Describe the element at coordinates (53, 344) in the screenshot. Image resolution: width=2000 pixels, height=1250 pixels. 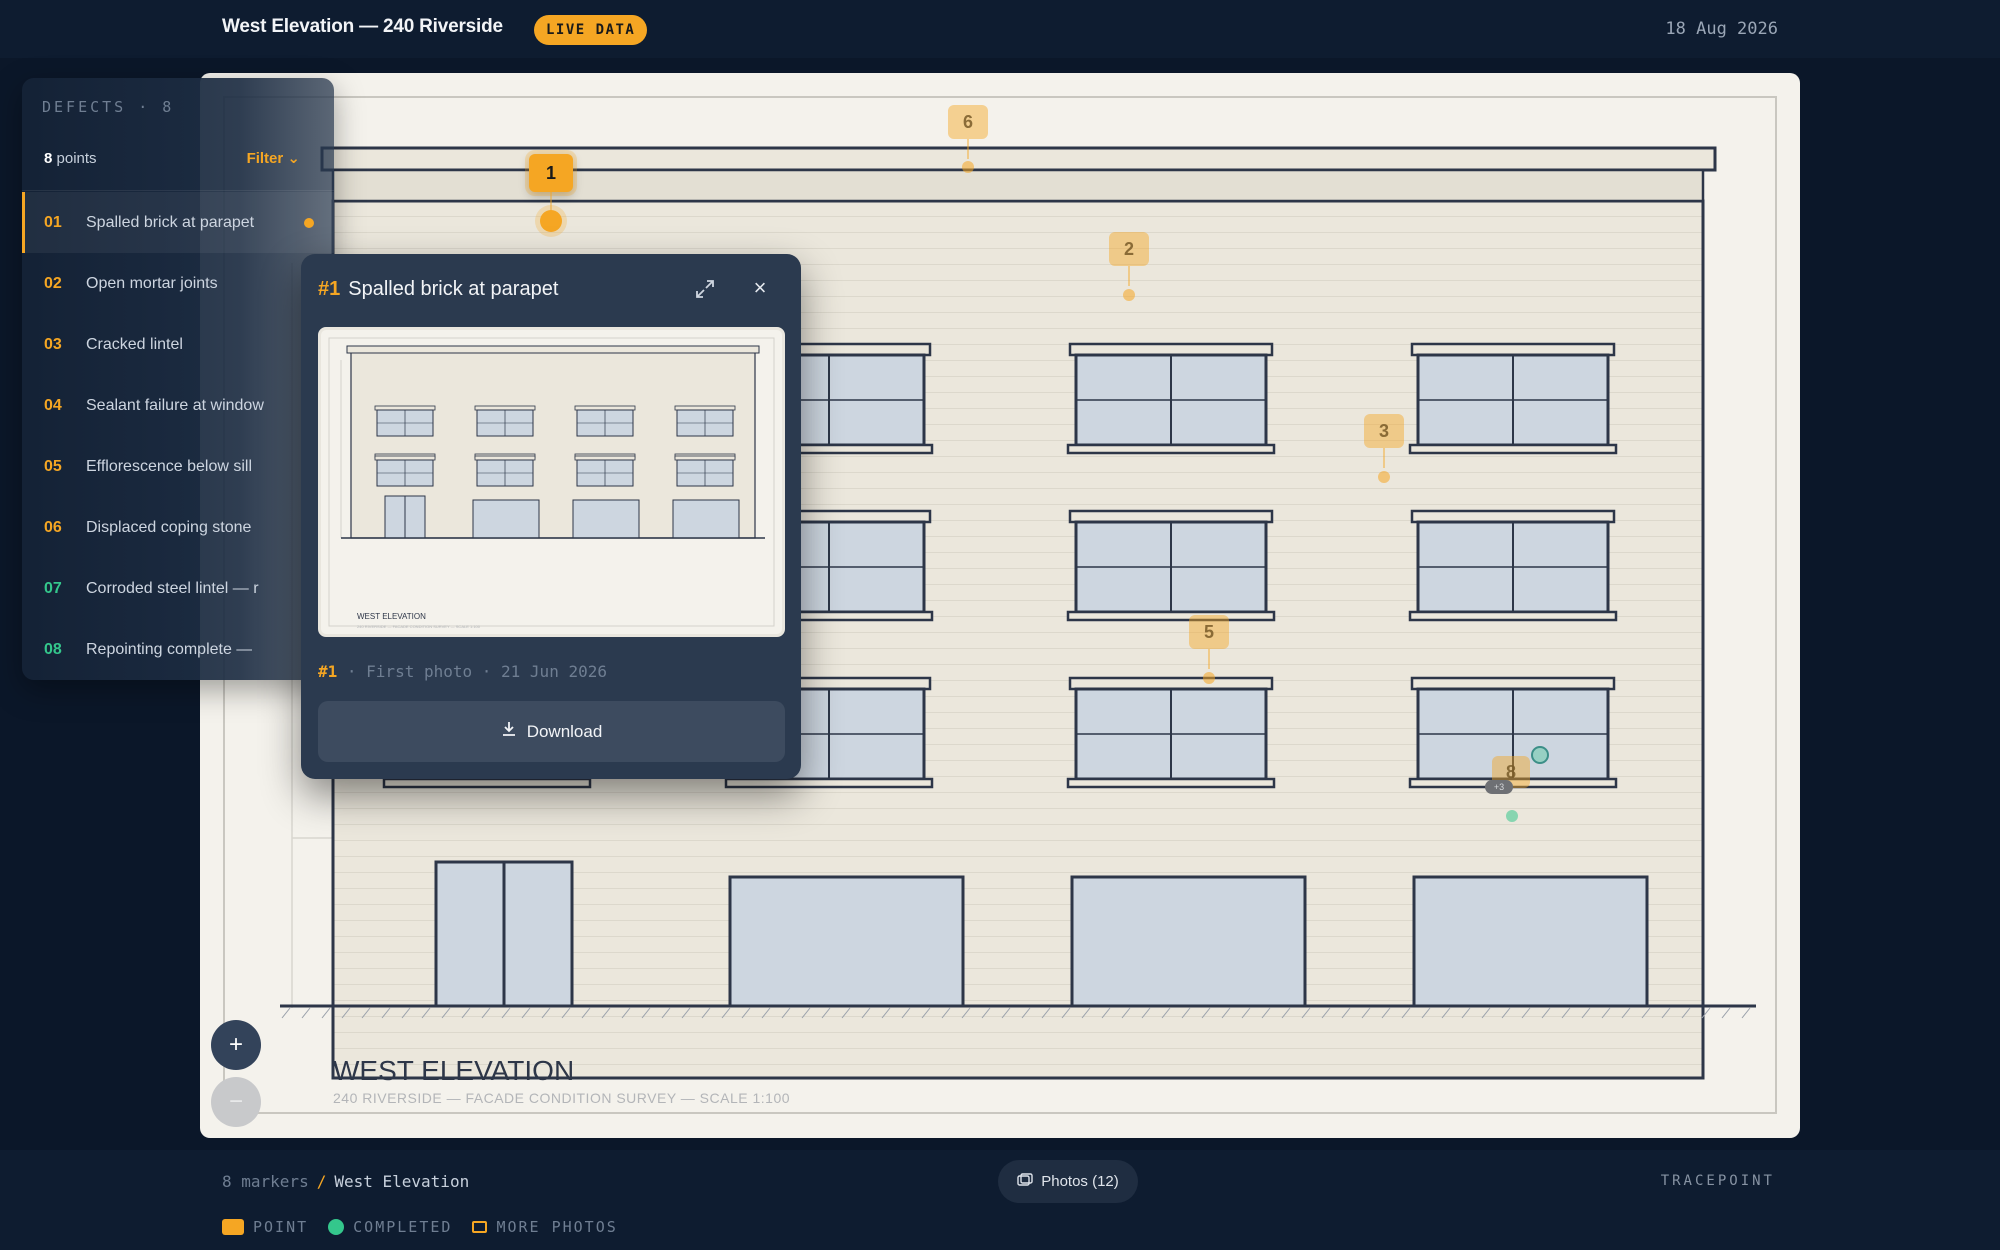
I see `defect-number: 03` at that location.